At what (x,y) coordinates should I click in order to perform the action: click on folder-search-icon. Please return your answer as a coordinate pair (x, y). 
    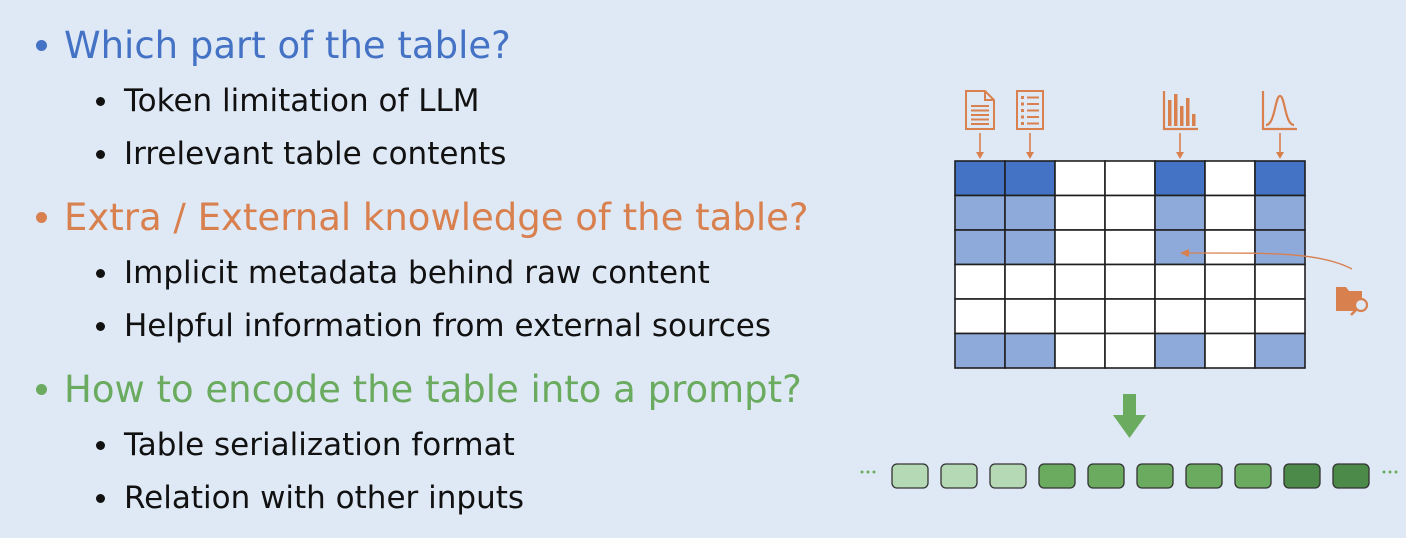
    Looking at the image, I should click on (1352, 301).